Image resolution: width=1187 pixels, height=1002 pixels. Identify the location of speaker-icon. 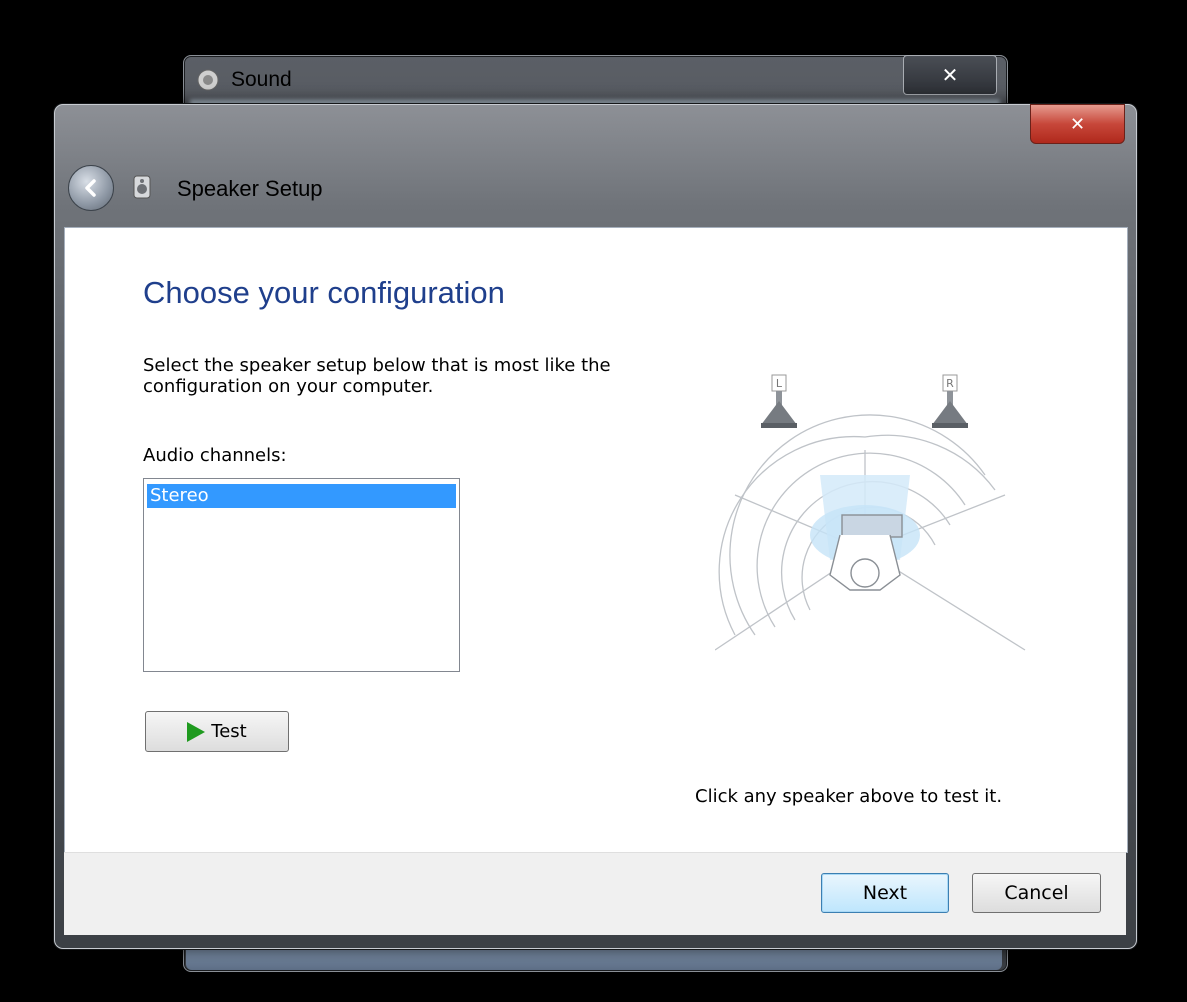
(142, 187).